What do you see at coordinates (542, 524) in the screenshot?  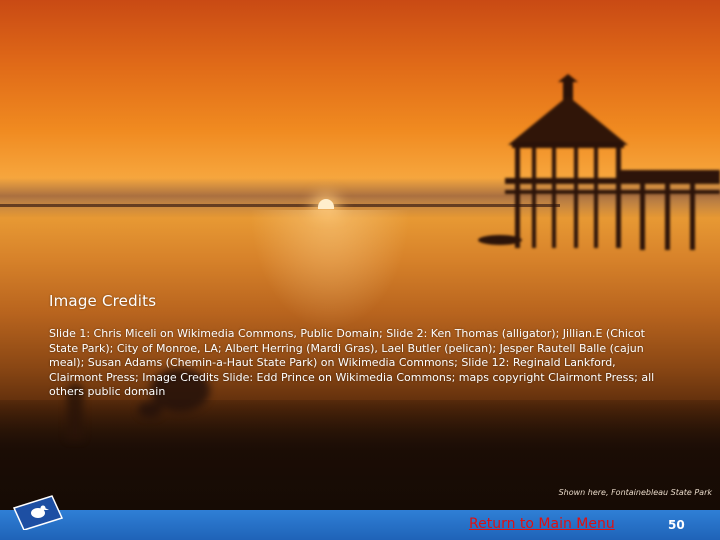 I see `return-to-main-menu-link: Return to Main Menu` at bounding box center [542, 524].